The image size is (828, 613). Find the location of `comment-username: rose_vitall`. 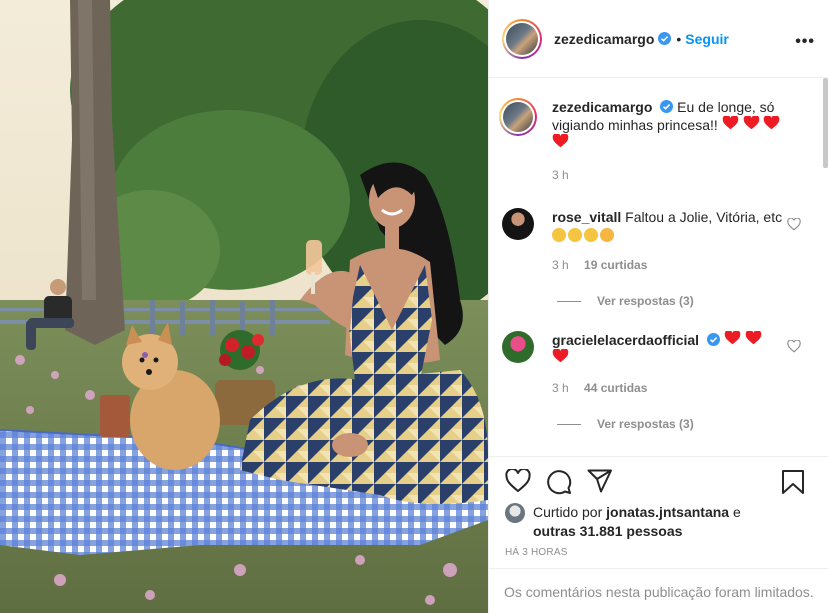

comment-username: rose_vitall is located at coordinates (586, 217).